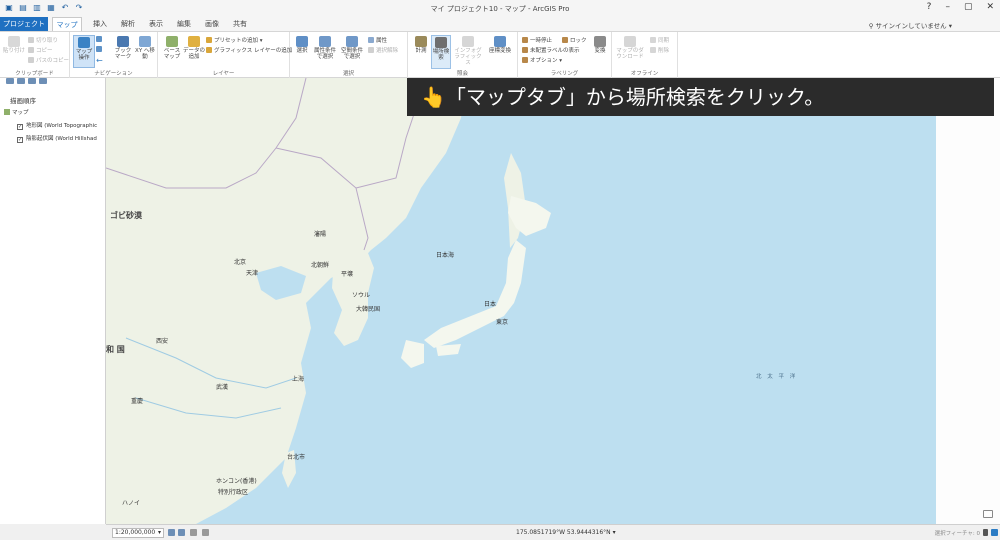  What do you see at coordinates (234, 40) in the screenshot?
I see `add-preset-button: プリセットの追加 ▾` at bounding box center [234, 40].